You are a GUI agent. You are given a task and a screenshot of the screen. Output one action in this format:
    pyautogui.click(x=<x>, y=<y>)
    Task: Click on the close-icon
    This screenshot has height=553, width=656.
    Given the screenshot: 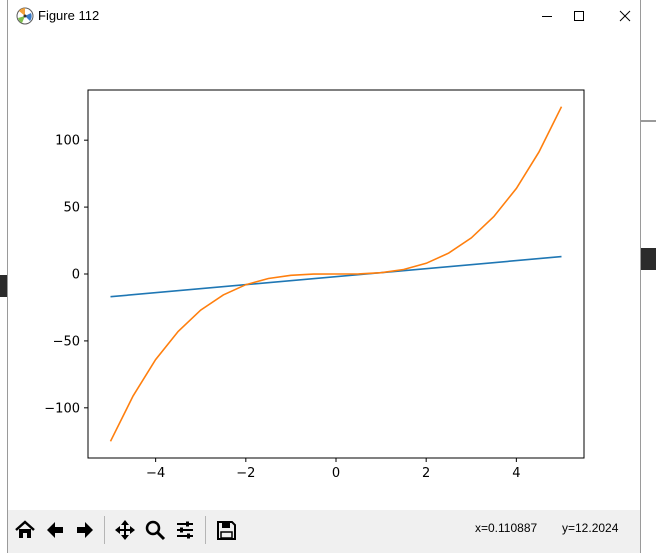 What is the action you would take?
    pyautogui.click(x=625, y=16)
    